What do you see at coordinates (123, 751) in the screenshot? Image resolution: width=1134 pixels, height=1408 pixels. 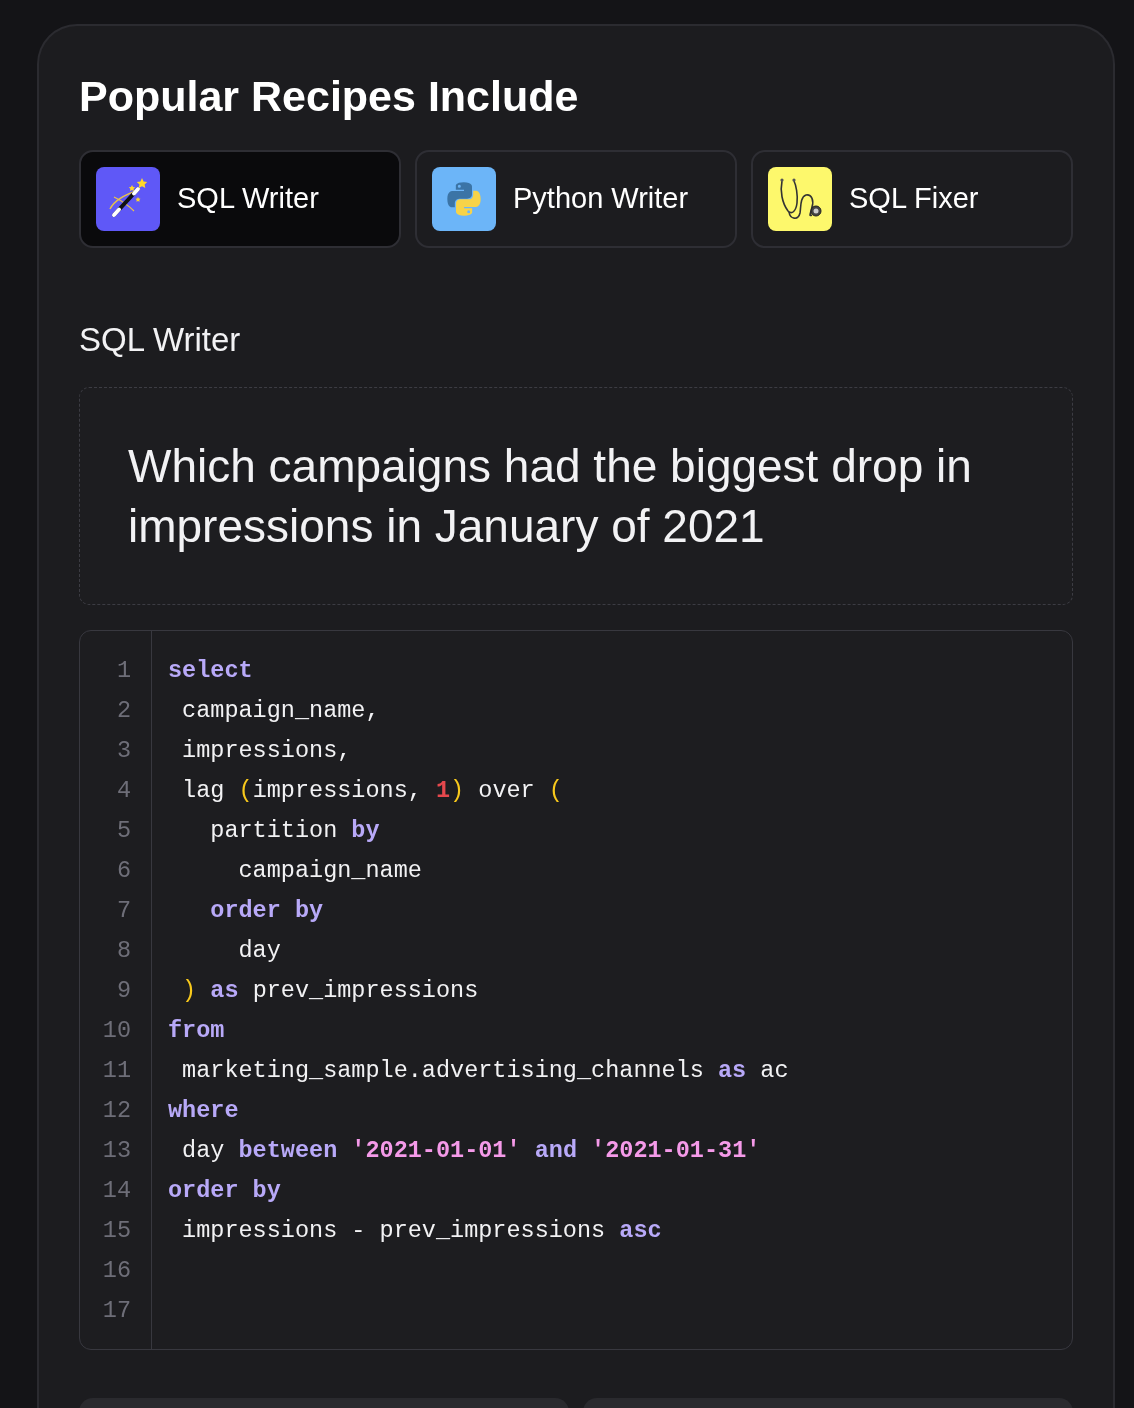 I see `line-number: 3` at bounding box center [123, 751].